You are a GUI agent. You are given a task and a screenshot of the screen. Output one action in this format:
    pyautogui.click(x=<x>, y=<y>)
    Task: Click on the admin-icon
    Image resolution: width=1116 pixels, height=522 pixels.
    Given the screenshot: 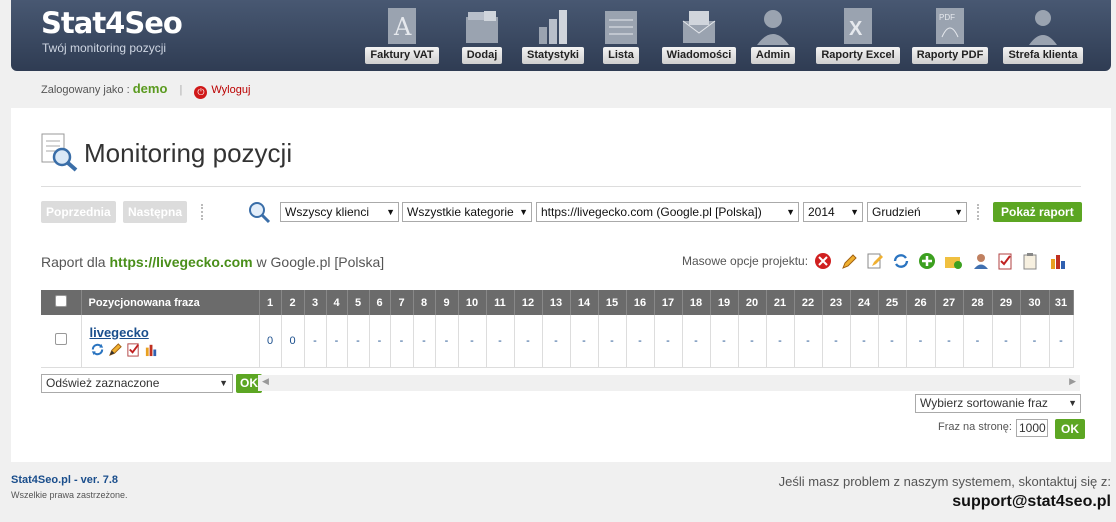 What is the action you would take?
    pyautogui.click(x=773, y=27)
    